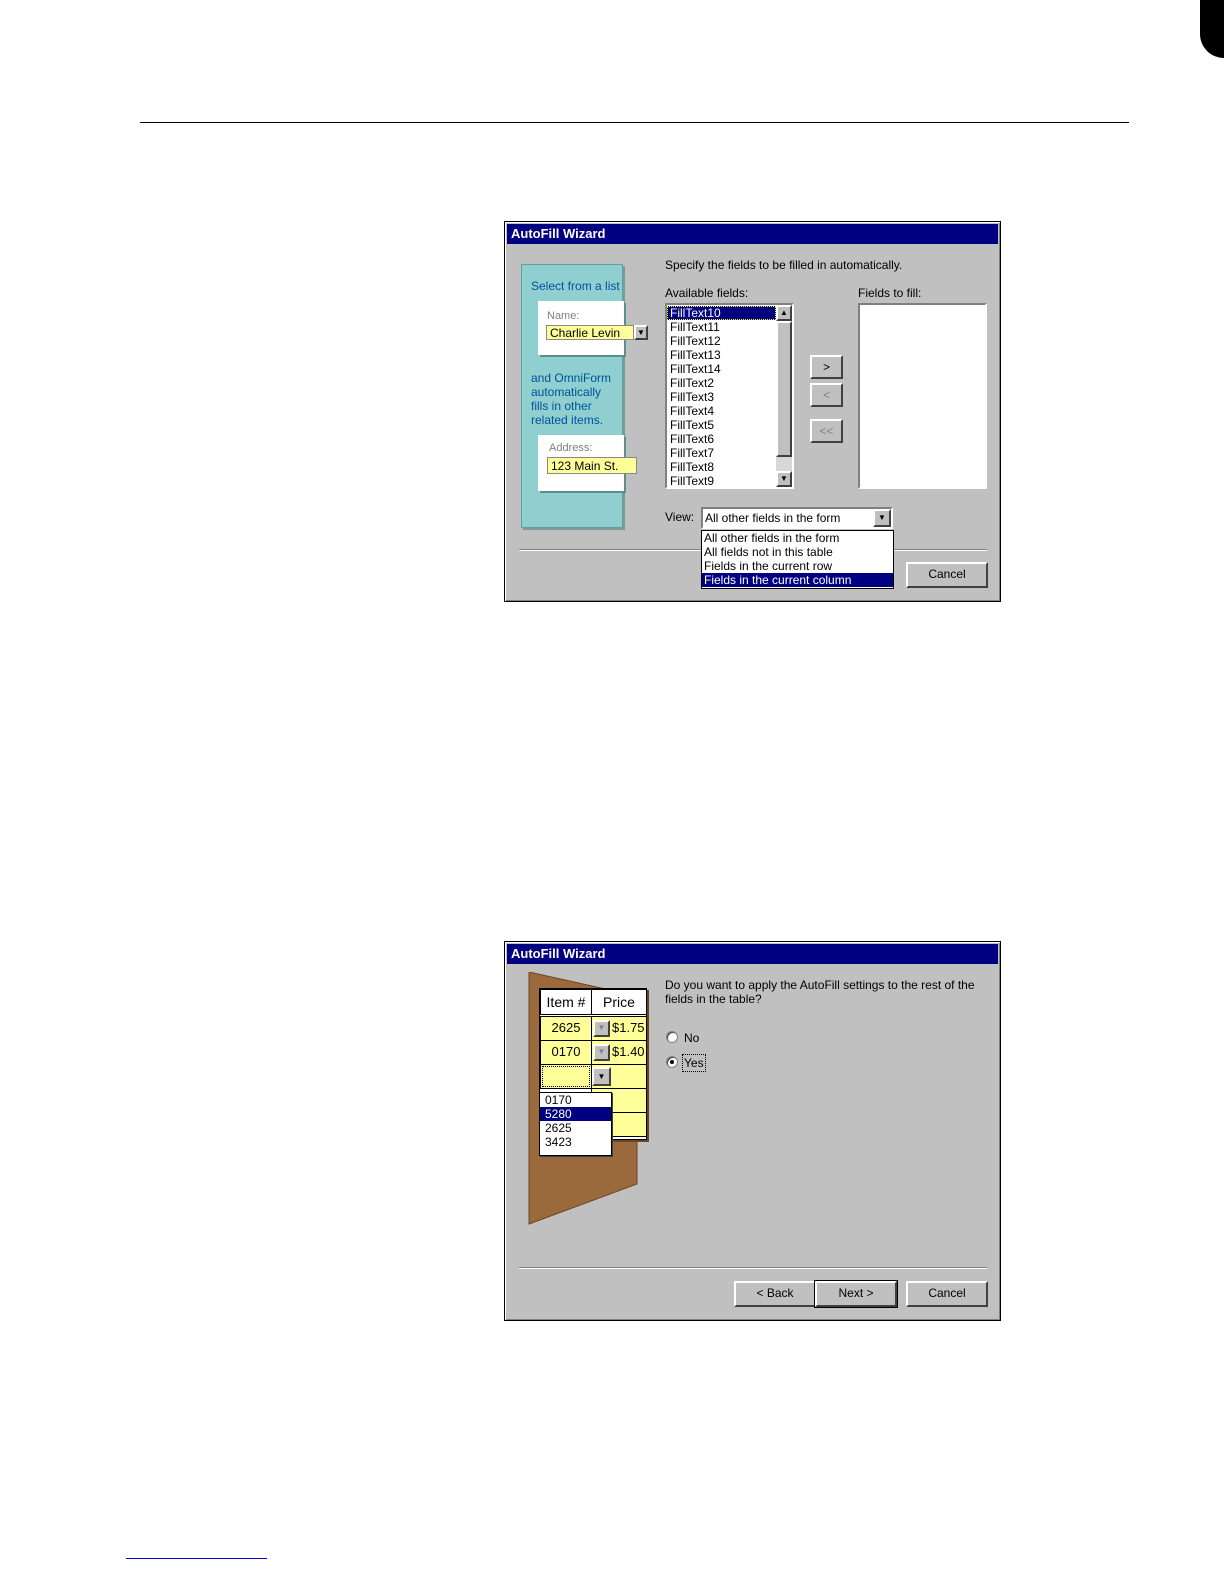 This screenshot has height=1584, width=1224. What do you see at coordinates (773, 518) in the screenshot?
I see `view-select-value: All other fields in the form` at bounding box center [773, 518].